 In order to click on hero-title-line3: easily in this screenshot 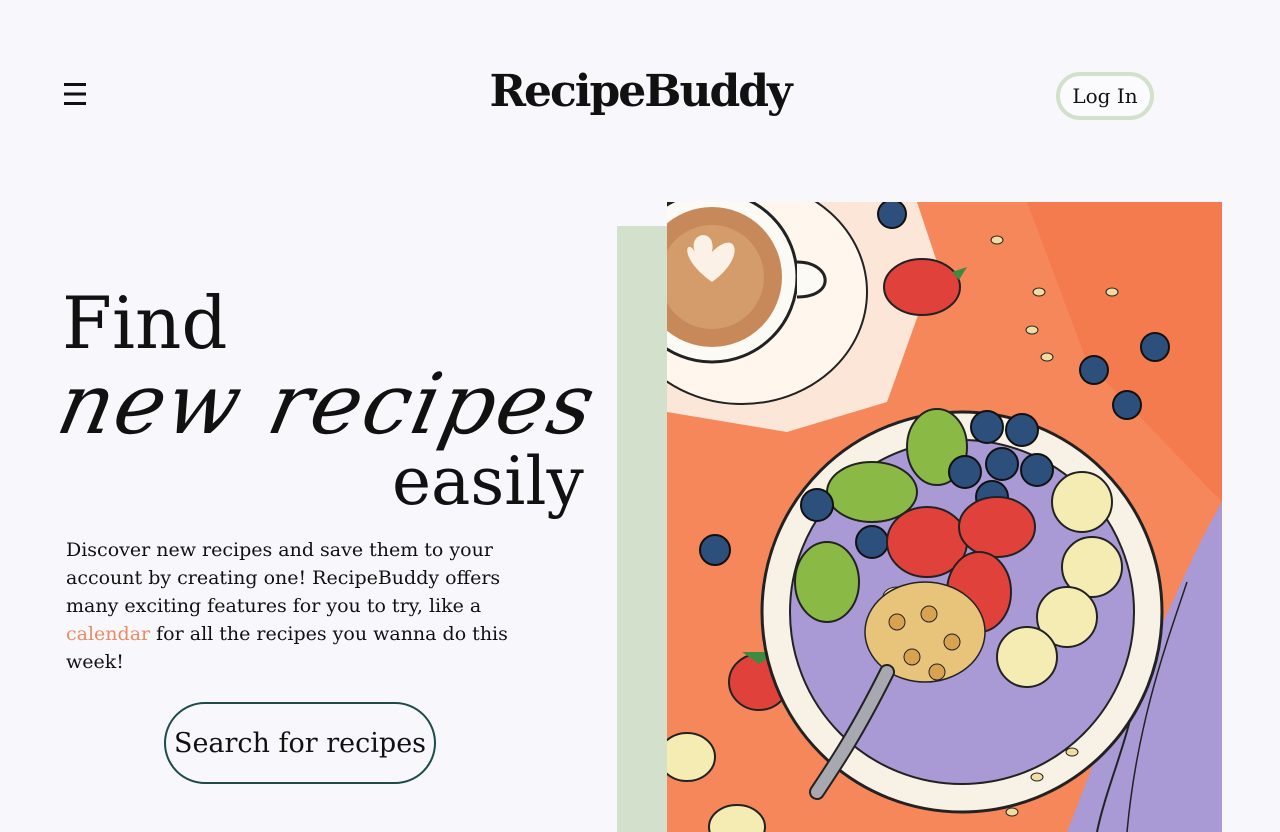, I will do `click(488, 481)`.